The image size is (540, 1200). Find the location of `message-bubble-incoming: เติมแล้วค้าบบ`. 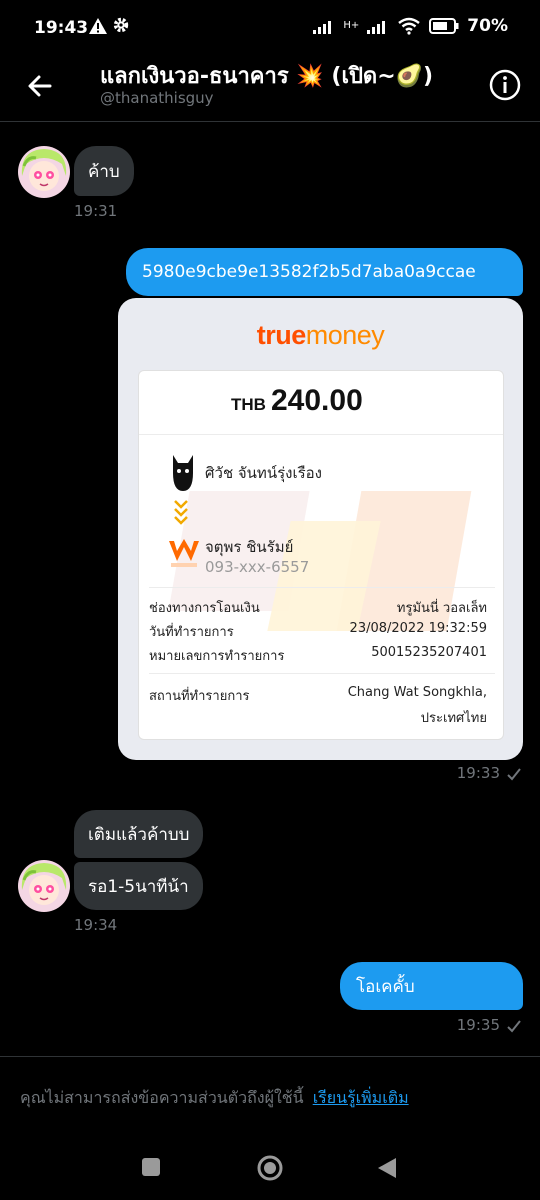

message-bubble-incoming: เติมแล้วค้าบบ is located at coordinates (139, 834).